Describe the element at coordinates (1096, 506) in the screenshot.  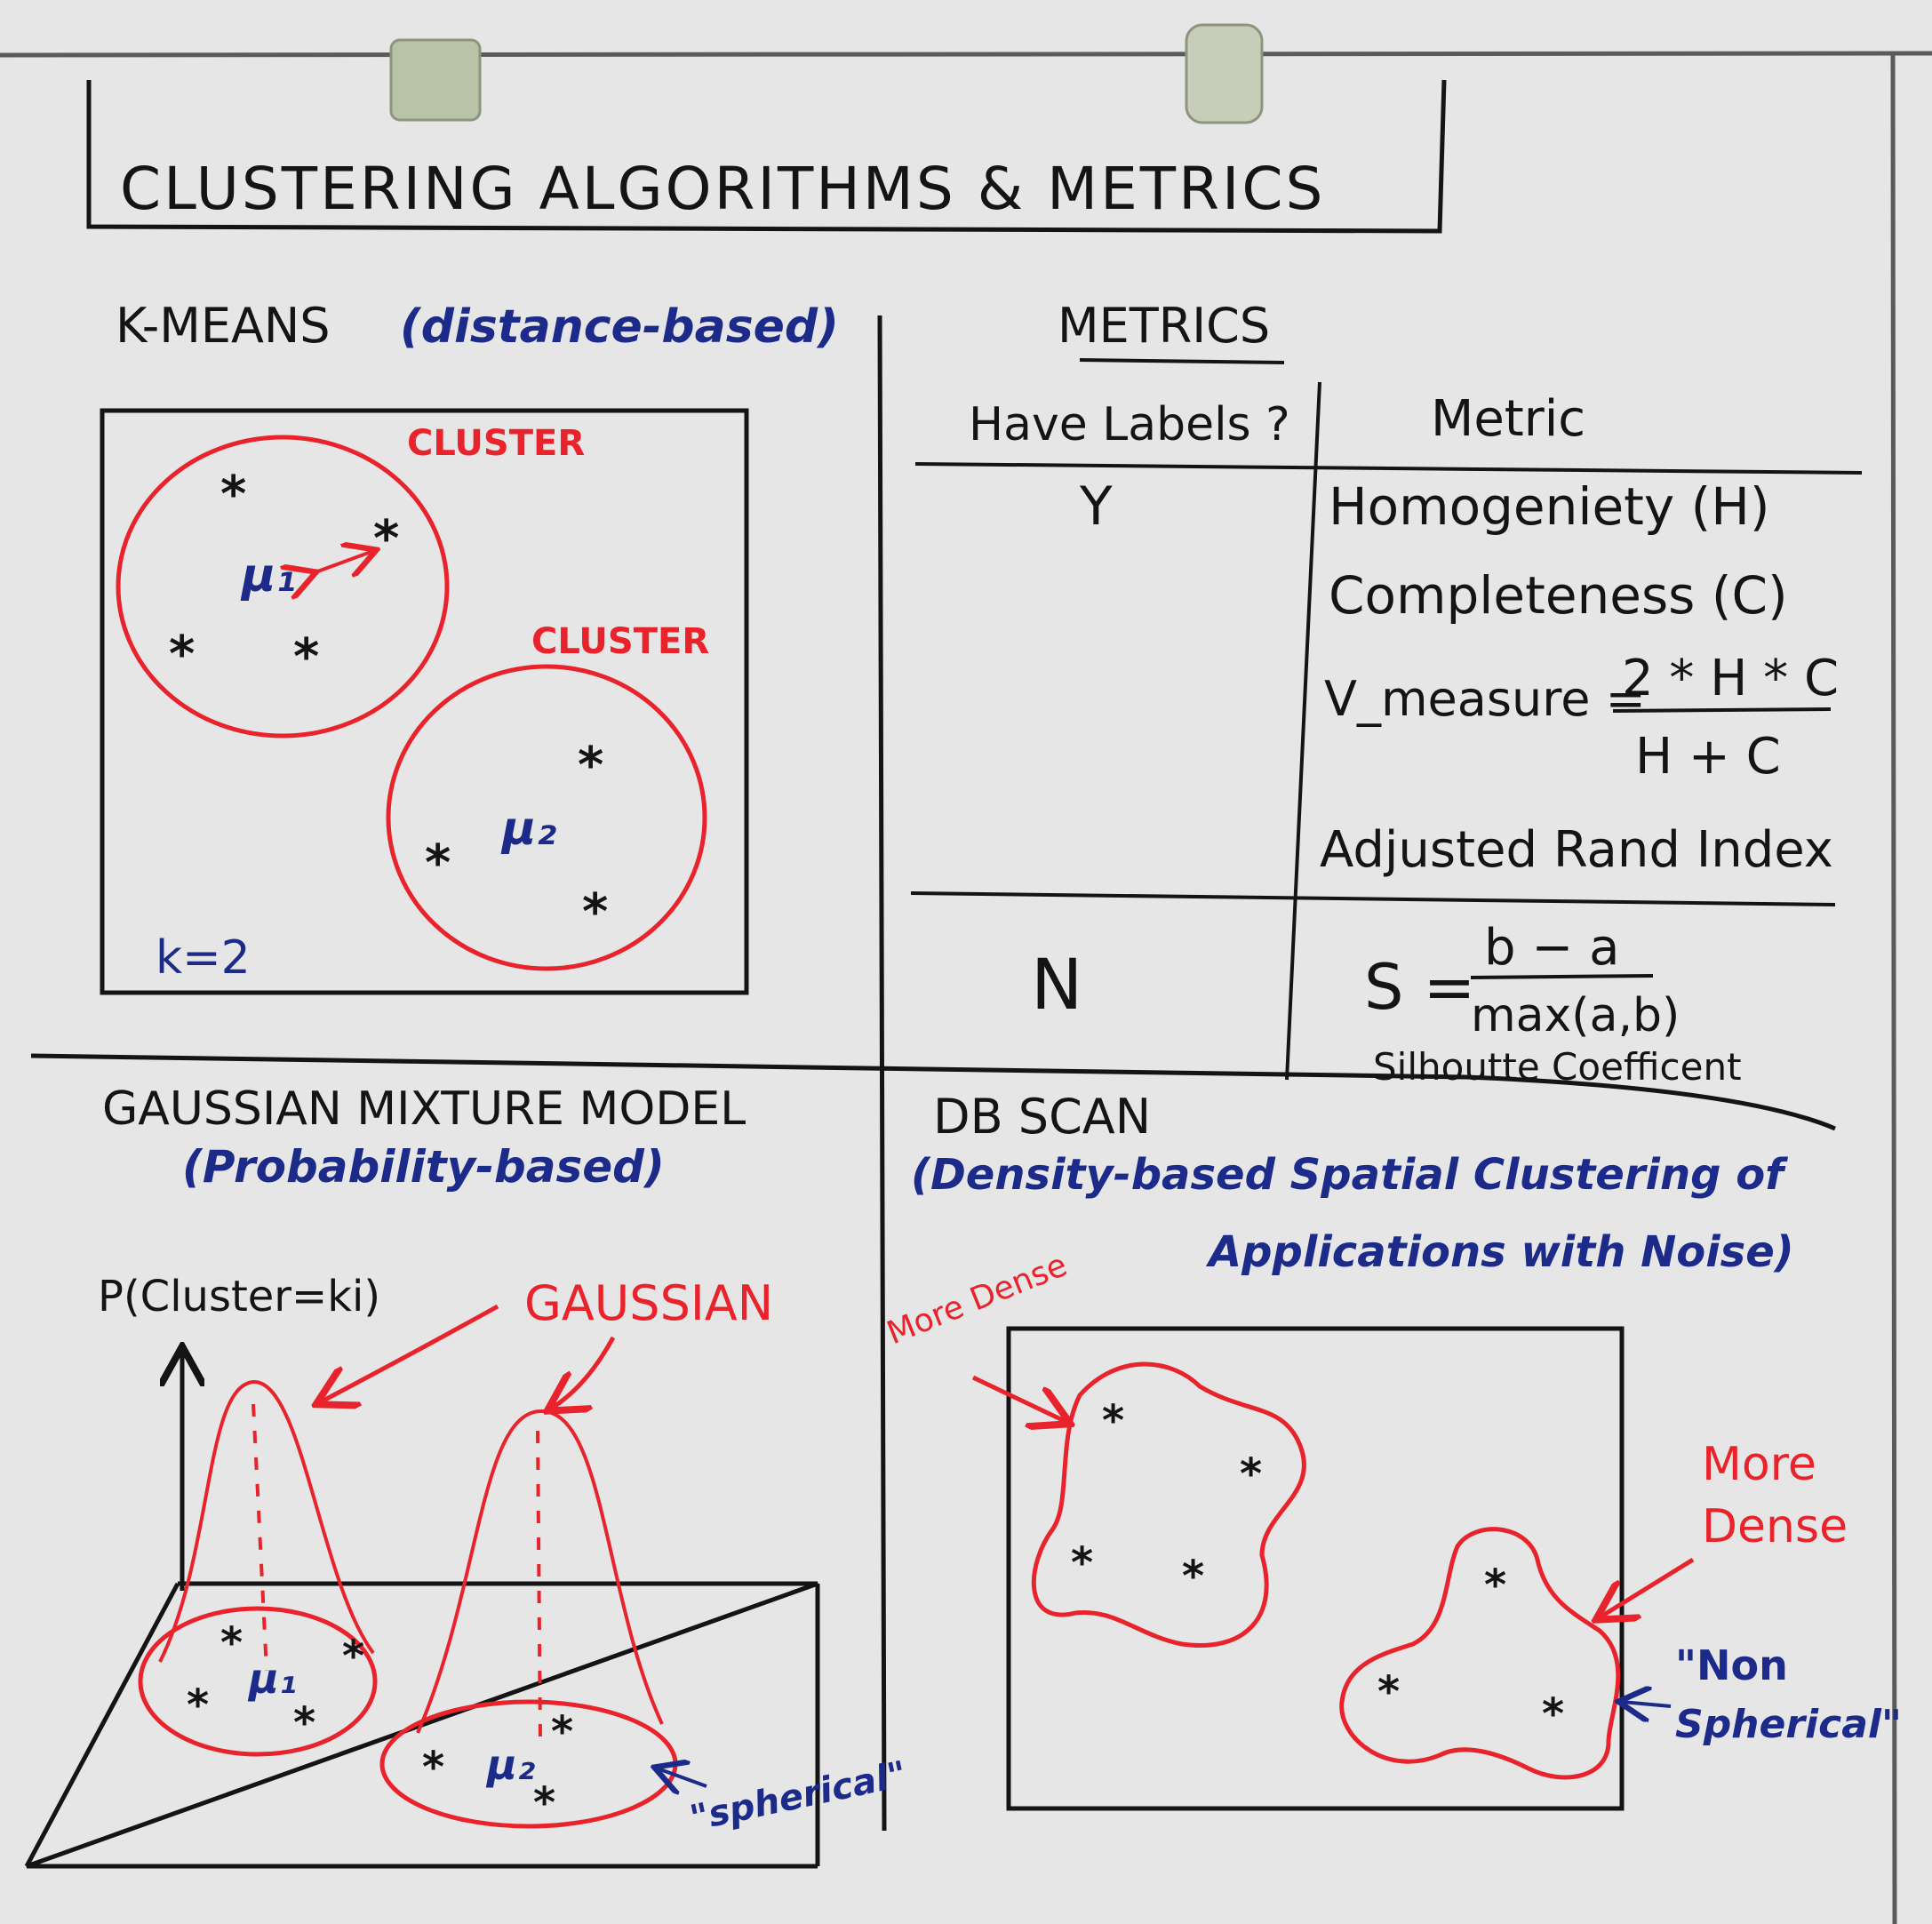
I see `metrics-row-y: Y` at that location.